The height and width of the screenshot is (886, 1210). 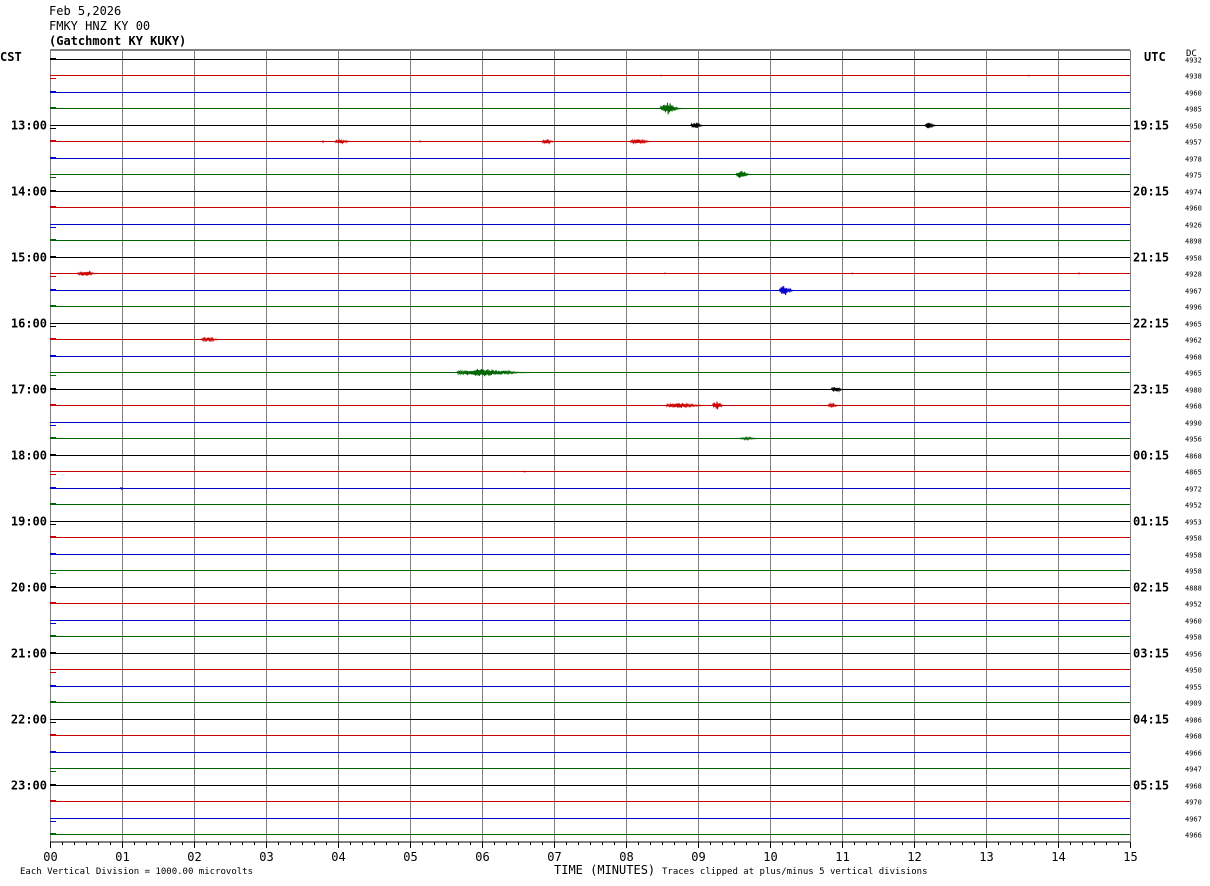 I want to click on right-hour-label: 03:15, so click(x=1151, y=654).